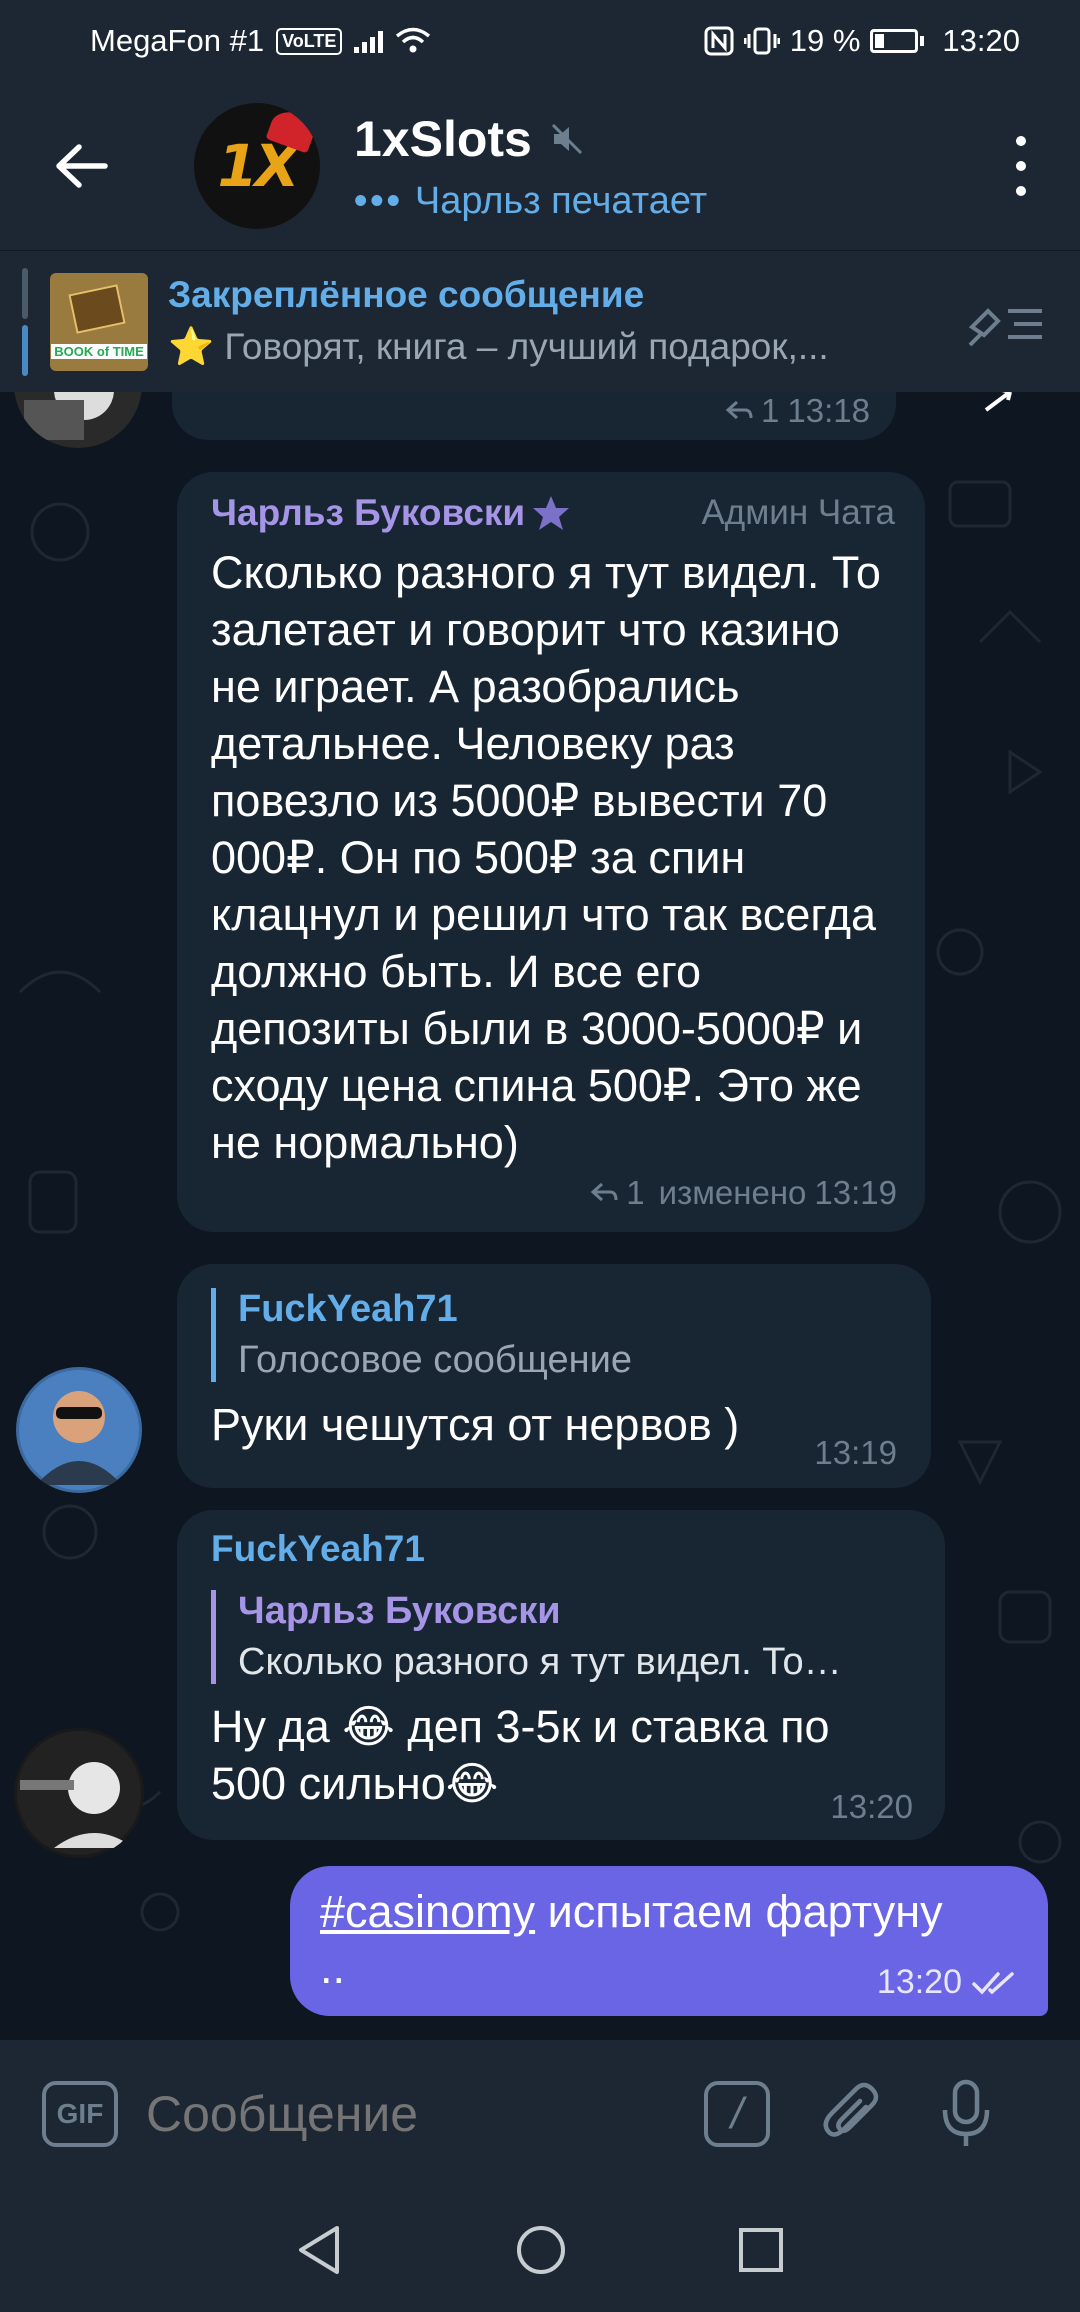 Image resolution: width=1080 pixels, height=2312 pixels. Describe the element at coordinates (761, 2250) in the screenshot. I see `nav-recents-icon` at that location.